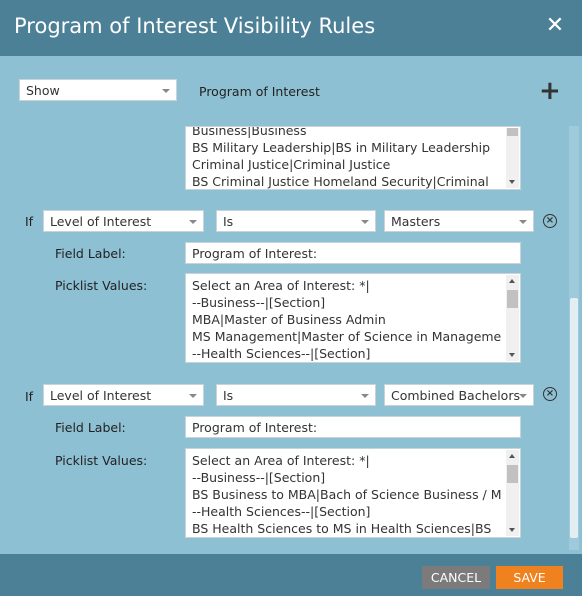 This screenshot has width=582, height=596. I want to click on rule-value-select: Masters, so click(459, 221).